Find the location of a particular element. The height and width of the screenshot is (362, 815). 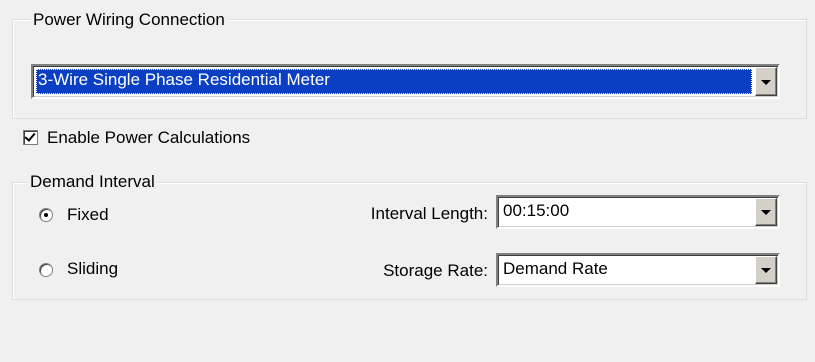

fixed-radio is located at coordinates (46, 215).